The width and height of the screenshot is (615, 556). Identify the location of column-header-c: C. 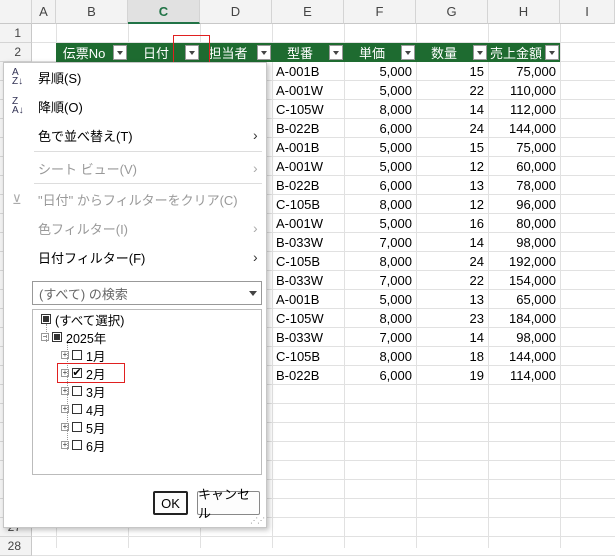
(164, 12).